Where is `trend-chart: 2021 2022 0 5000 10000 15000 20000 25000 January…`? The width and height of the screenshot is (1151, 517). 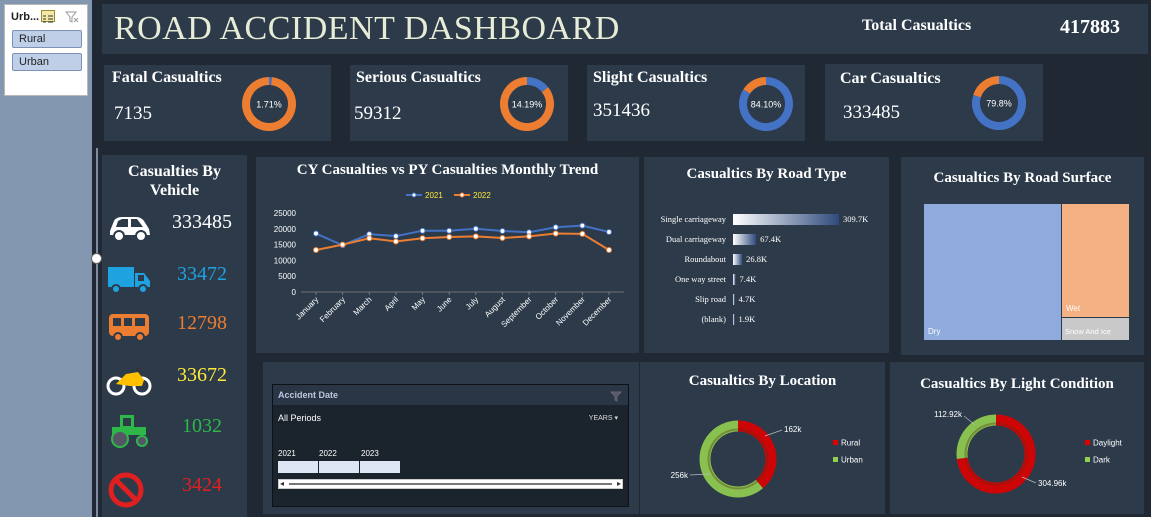
trend-chart: 2021 2022 0 5000 10000 15000 20000 25000 January… is located at coordinates (449, 260).